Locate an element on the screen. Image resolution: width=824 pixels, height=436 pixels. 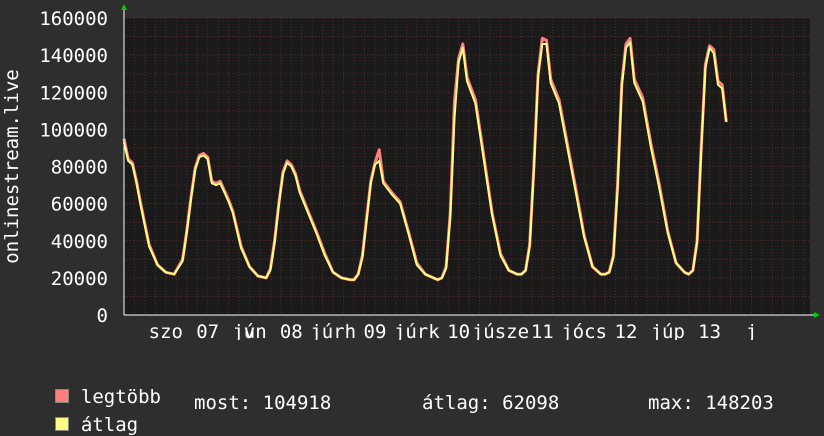
x-tick-label: 07 is located at coordinates (207, 330).